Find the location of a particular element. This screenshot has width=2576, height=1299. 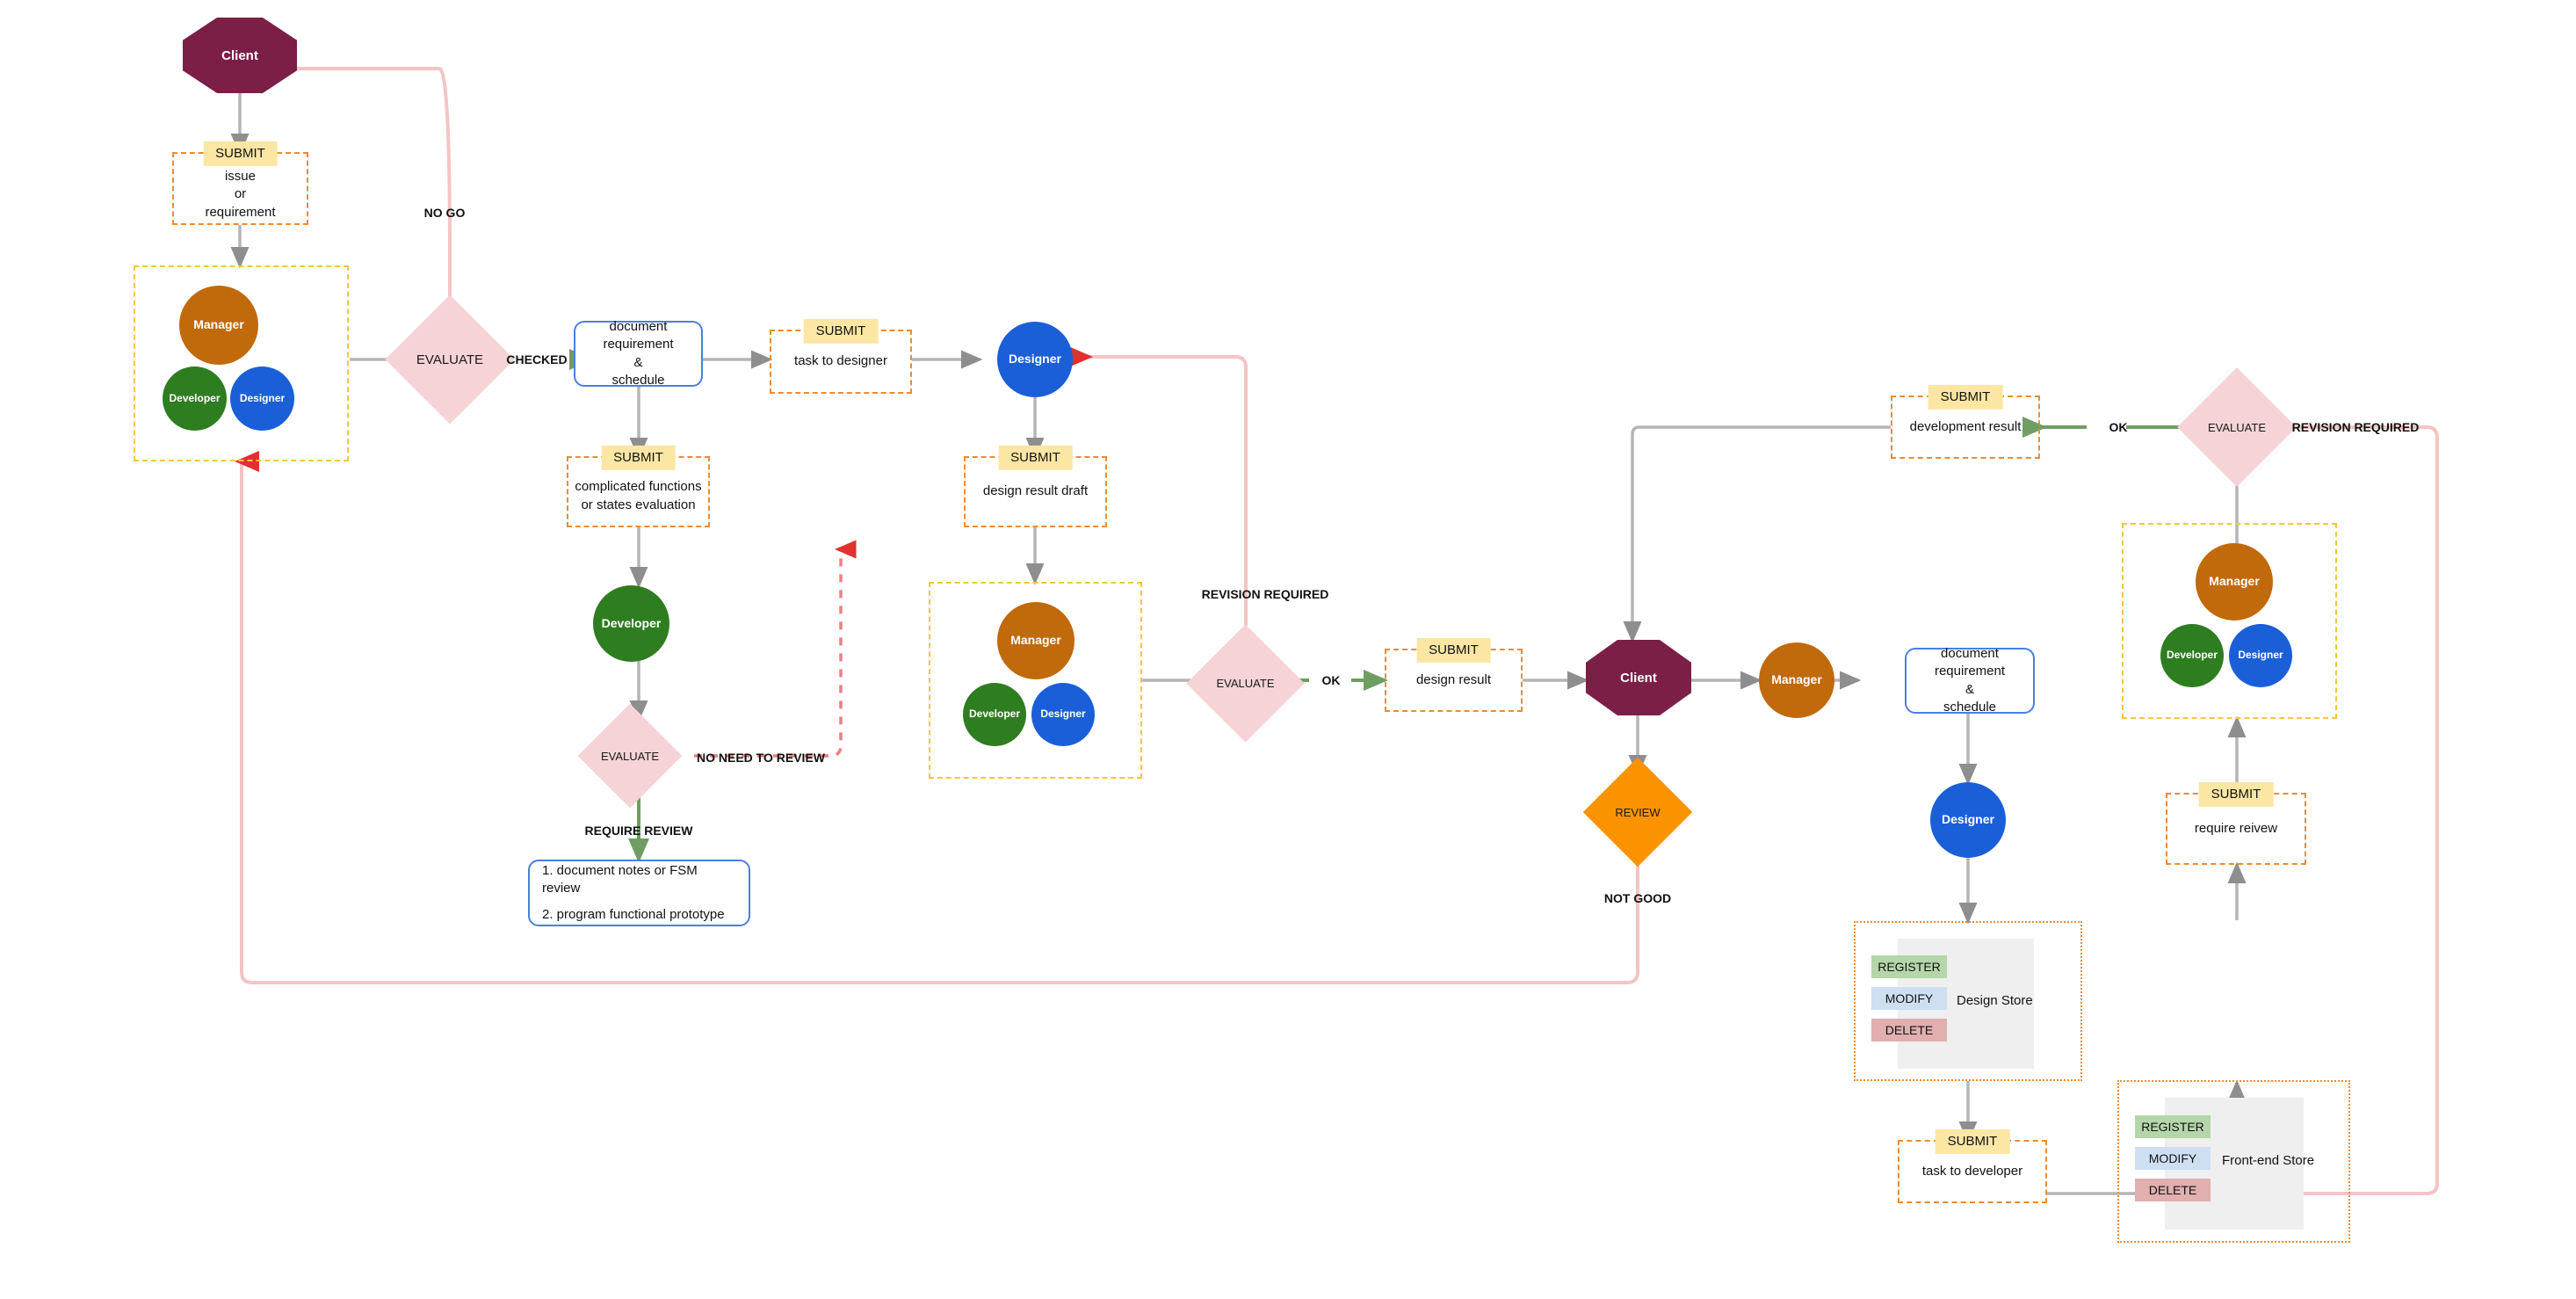

node-developer-3: Developer is located at coordinates (2192, 656).